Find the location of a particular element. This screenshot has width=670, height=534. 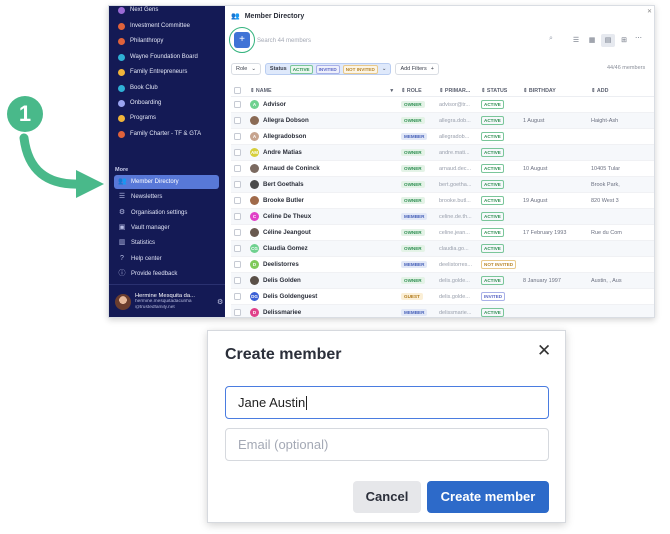

arrow-head-to-sidebar is located at coordinates (90, 184).